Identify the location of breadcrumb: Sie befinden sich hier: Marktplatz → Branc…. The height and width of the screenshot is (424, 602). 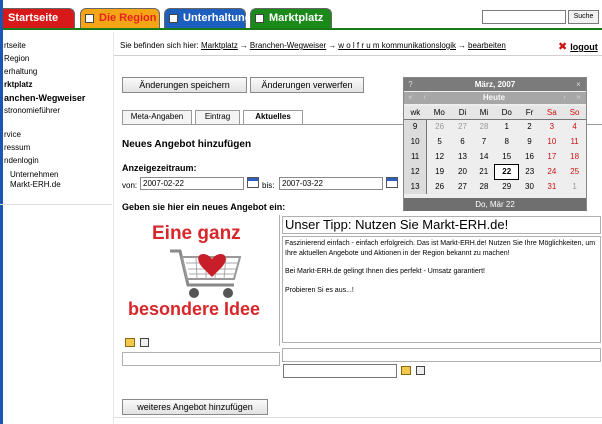
(313, 45).